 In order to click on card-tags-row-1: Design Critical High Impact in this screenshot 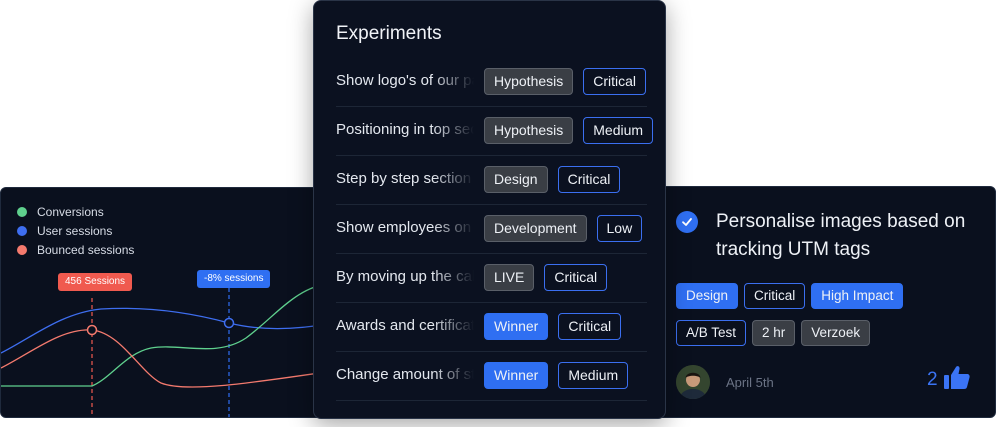, I will do `click(792, 296)`.